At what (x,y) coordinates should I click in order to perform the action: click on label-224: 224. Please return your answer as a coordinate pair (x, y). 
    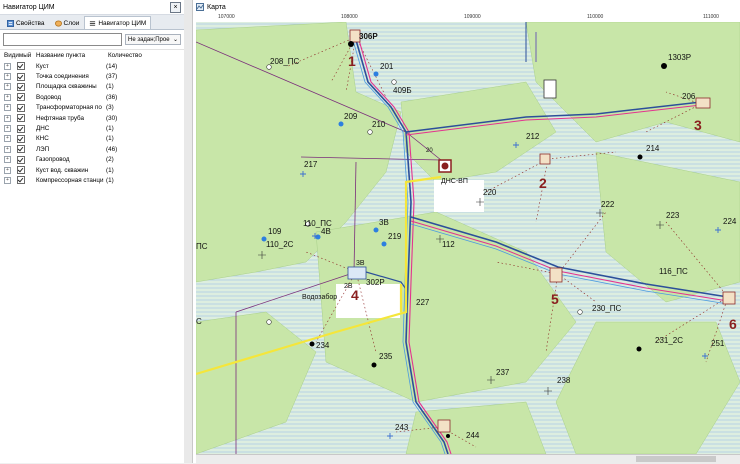
    Looking at the image, I should click on (730, 221).